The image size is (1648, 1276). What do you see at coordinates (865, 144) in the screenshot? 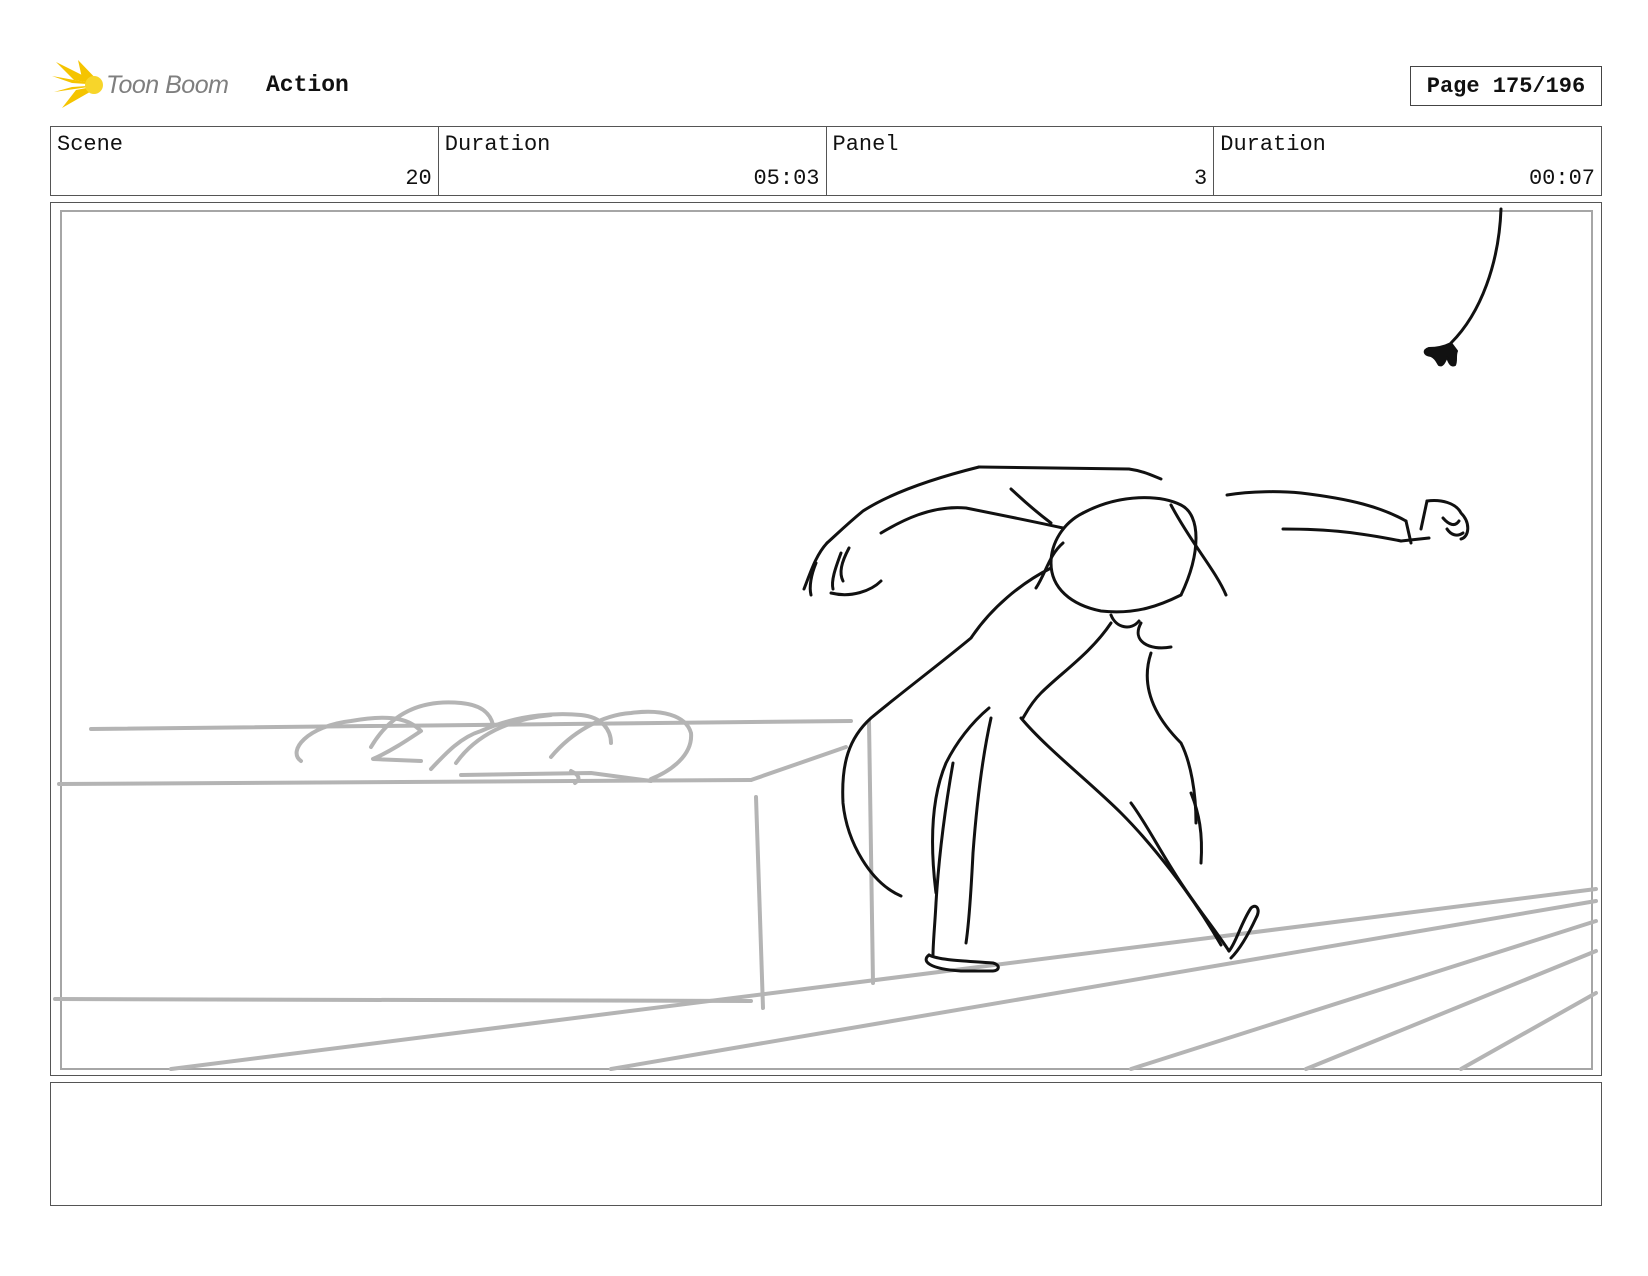
I see `panel-label: Panel` at bounding box center [865, 144].